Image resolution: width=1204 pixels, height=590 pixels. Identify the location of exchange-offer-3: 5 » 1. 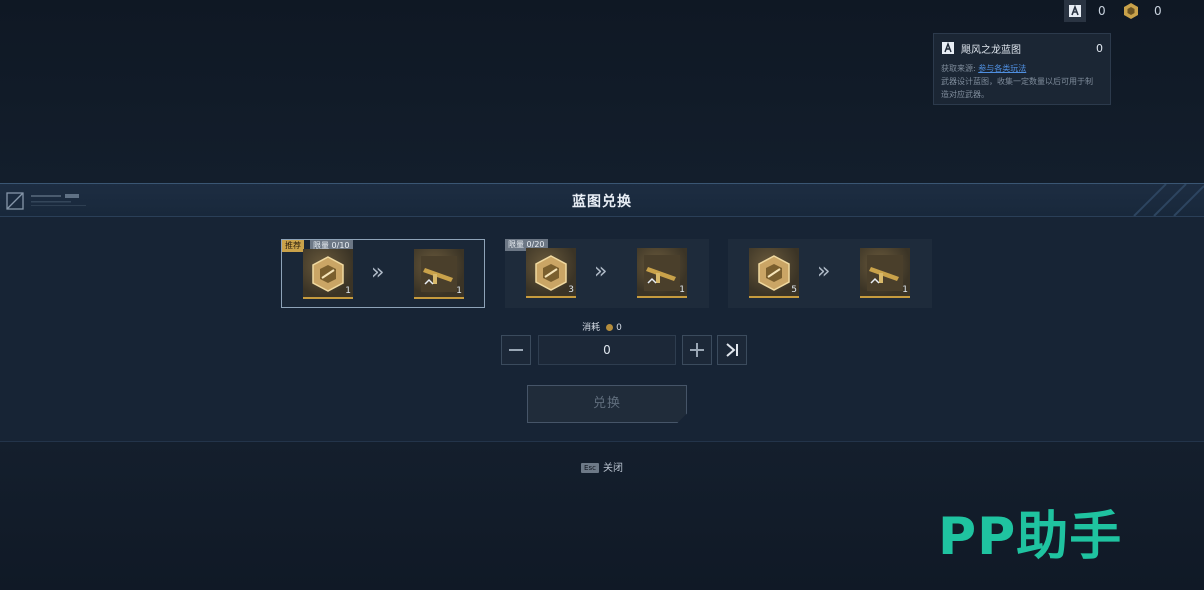
(830, 273).